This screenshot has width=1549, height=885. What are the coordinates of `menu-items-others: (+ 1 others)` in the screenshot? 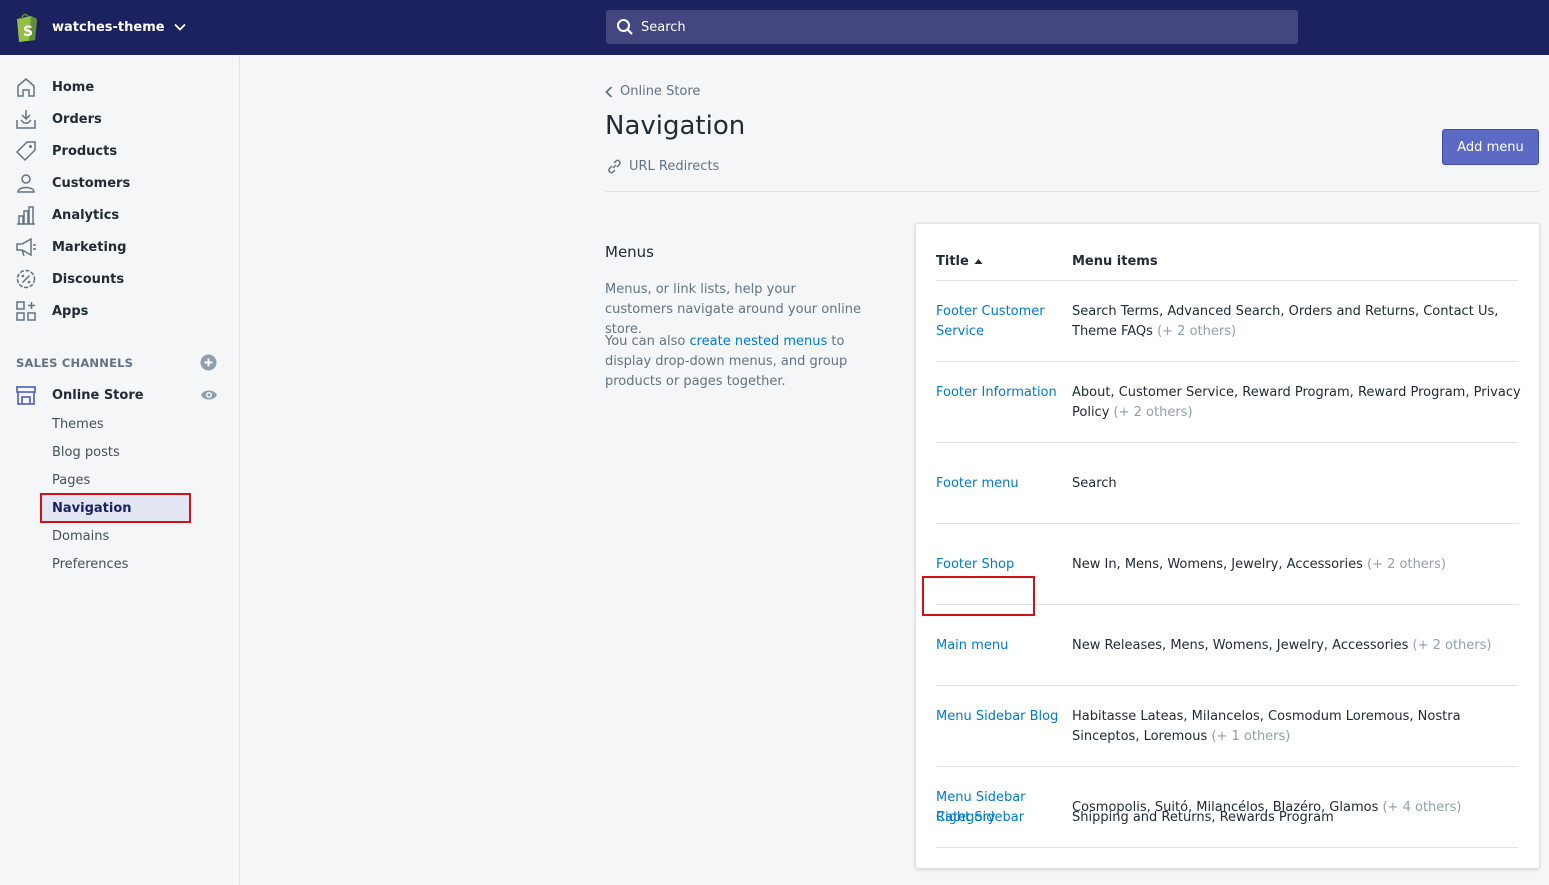 It's located at (1251, 736).